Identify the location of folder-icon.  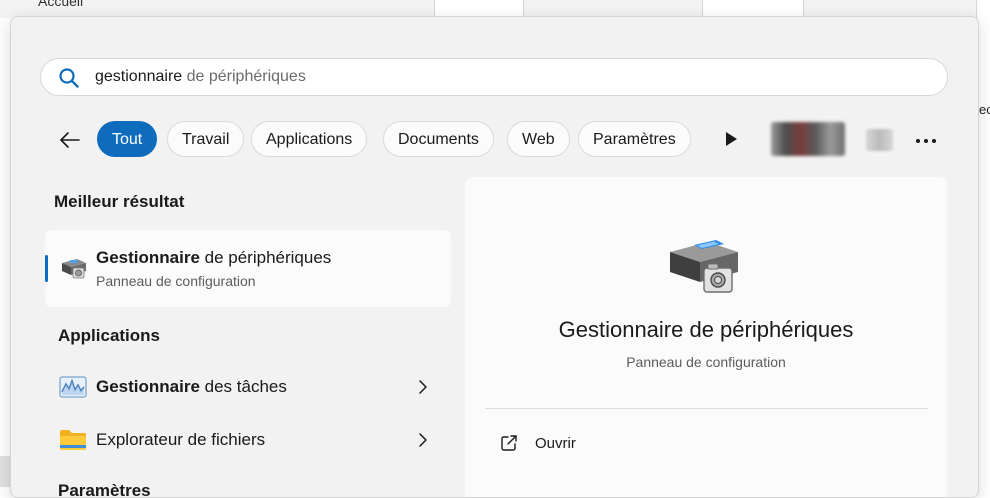
(73, 440).